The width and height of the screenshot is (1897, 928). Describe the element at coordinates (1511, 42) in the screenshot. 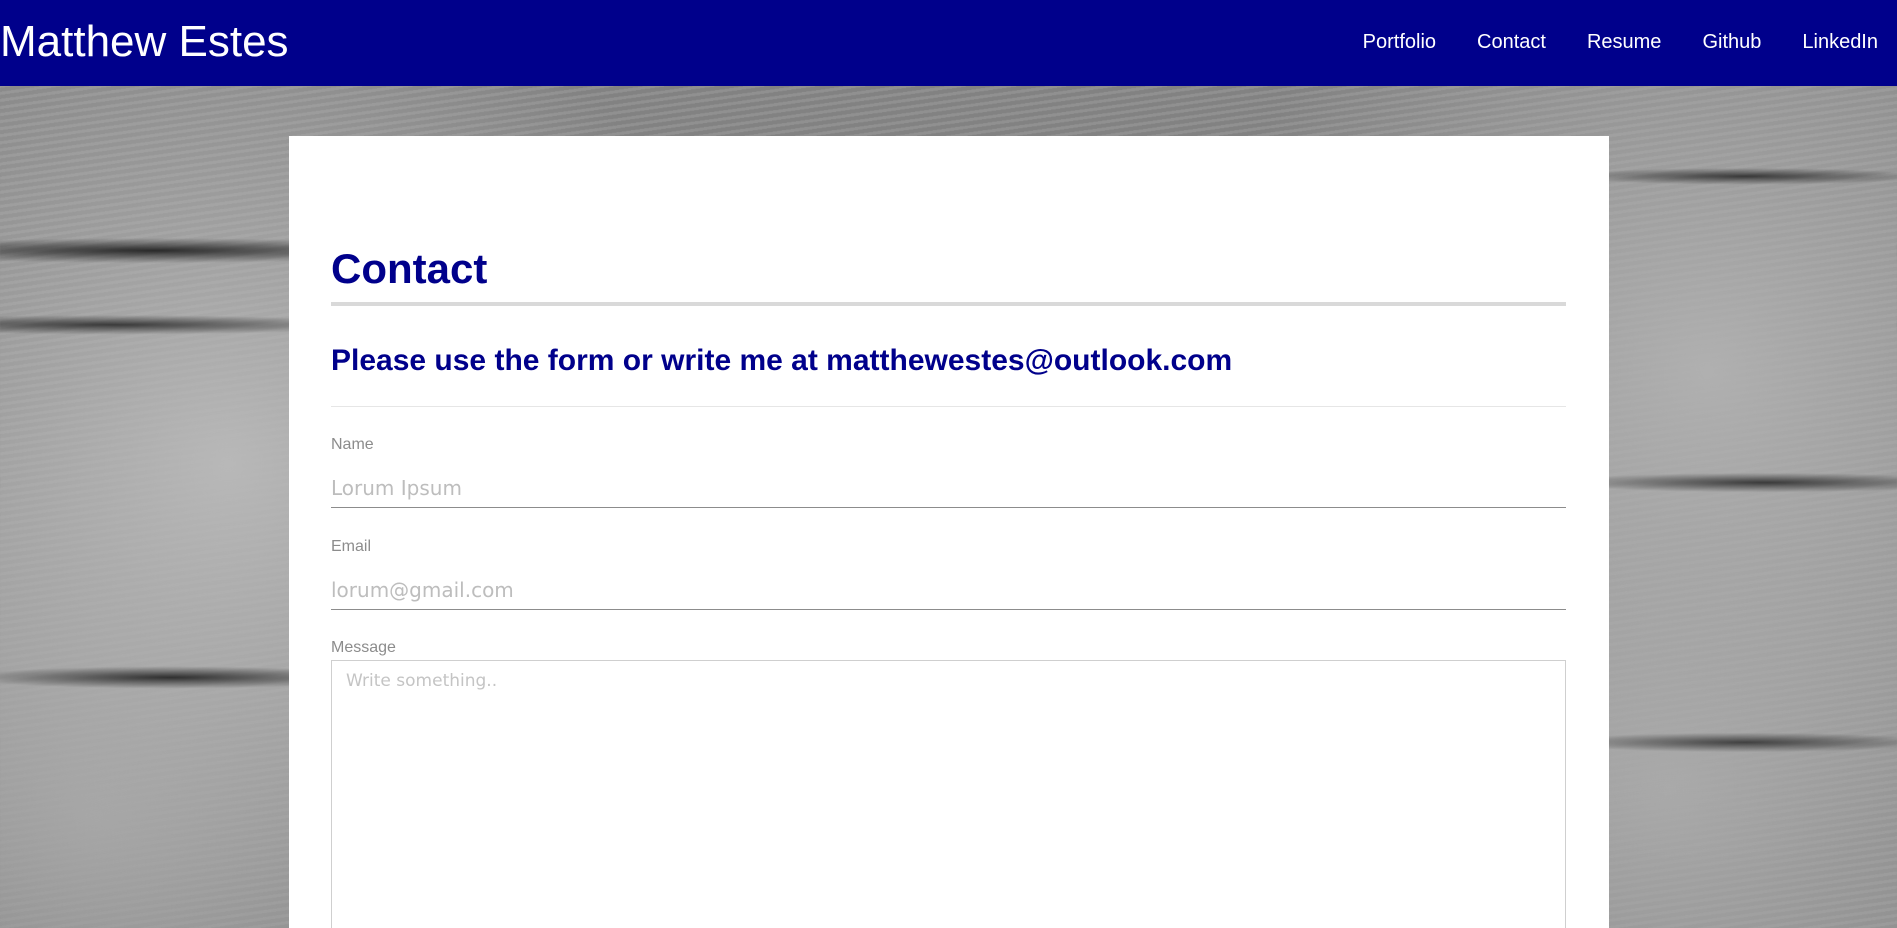

I see `nav-link-contact: Contact` at that location.